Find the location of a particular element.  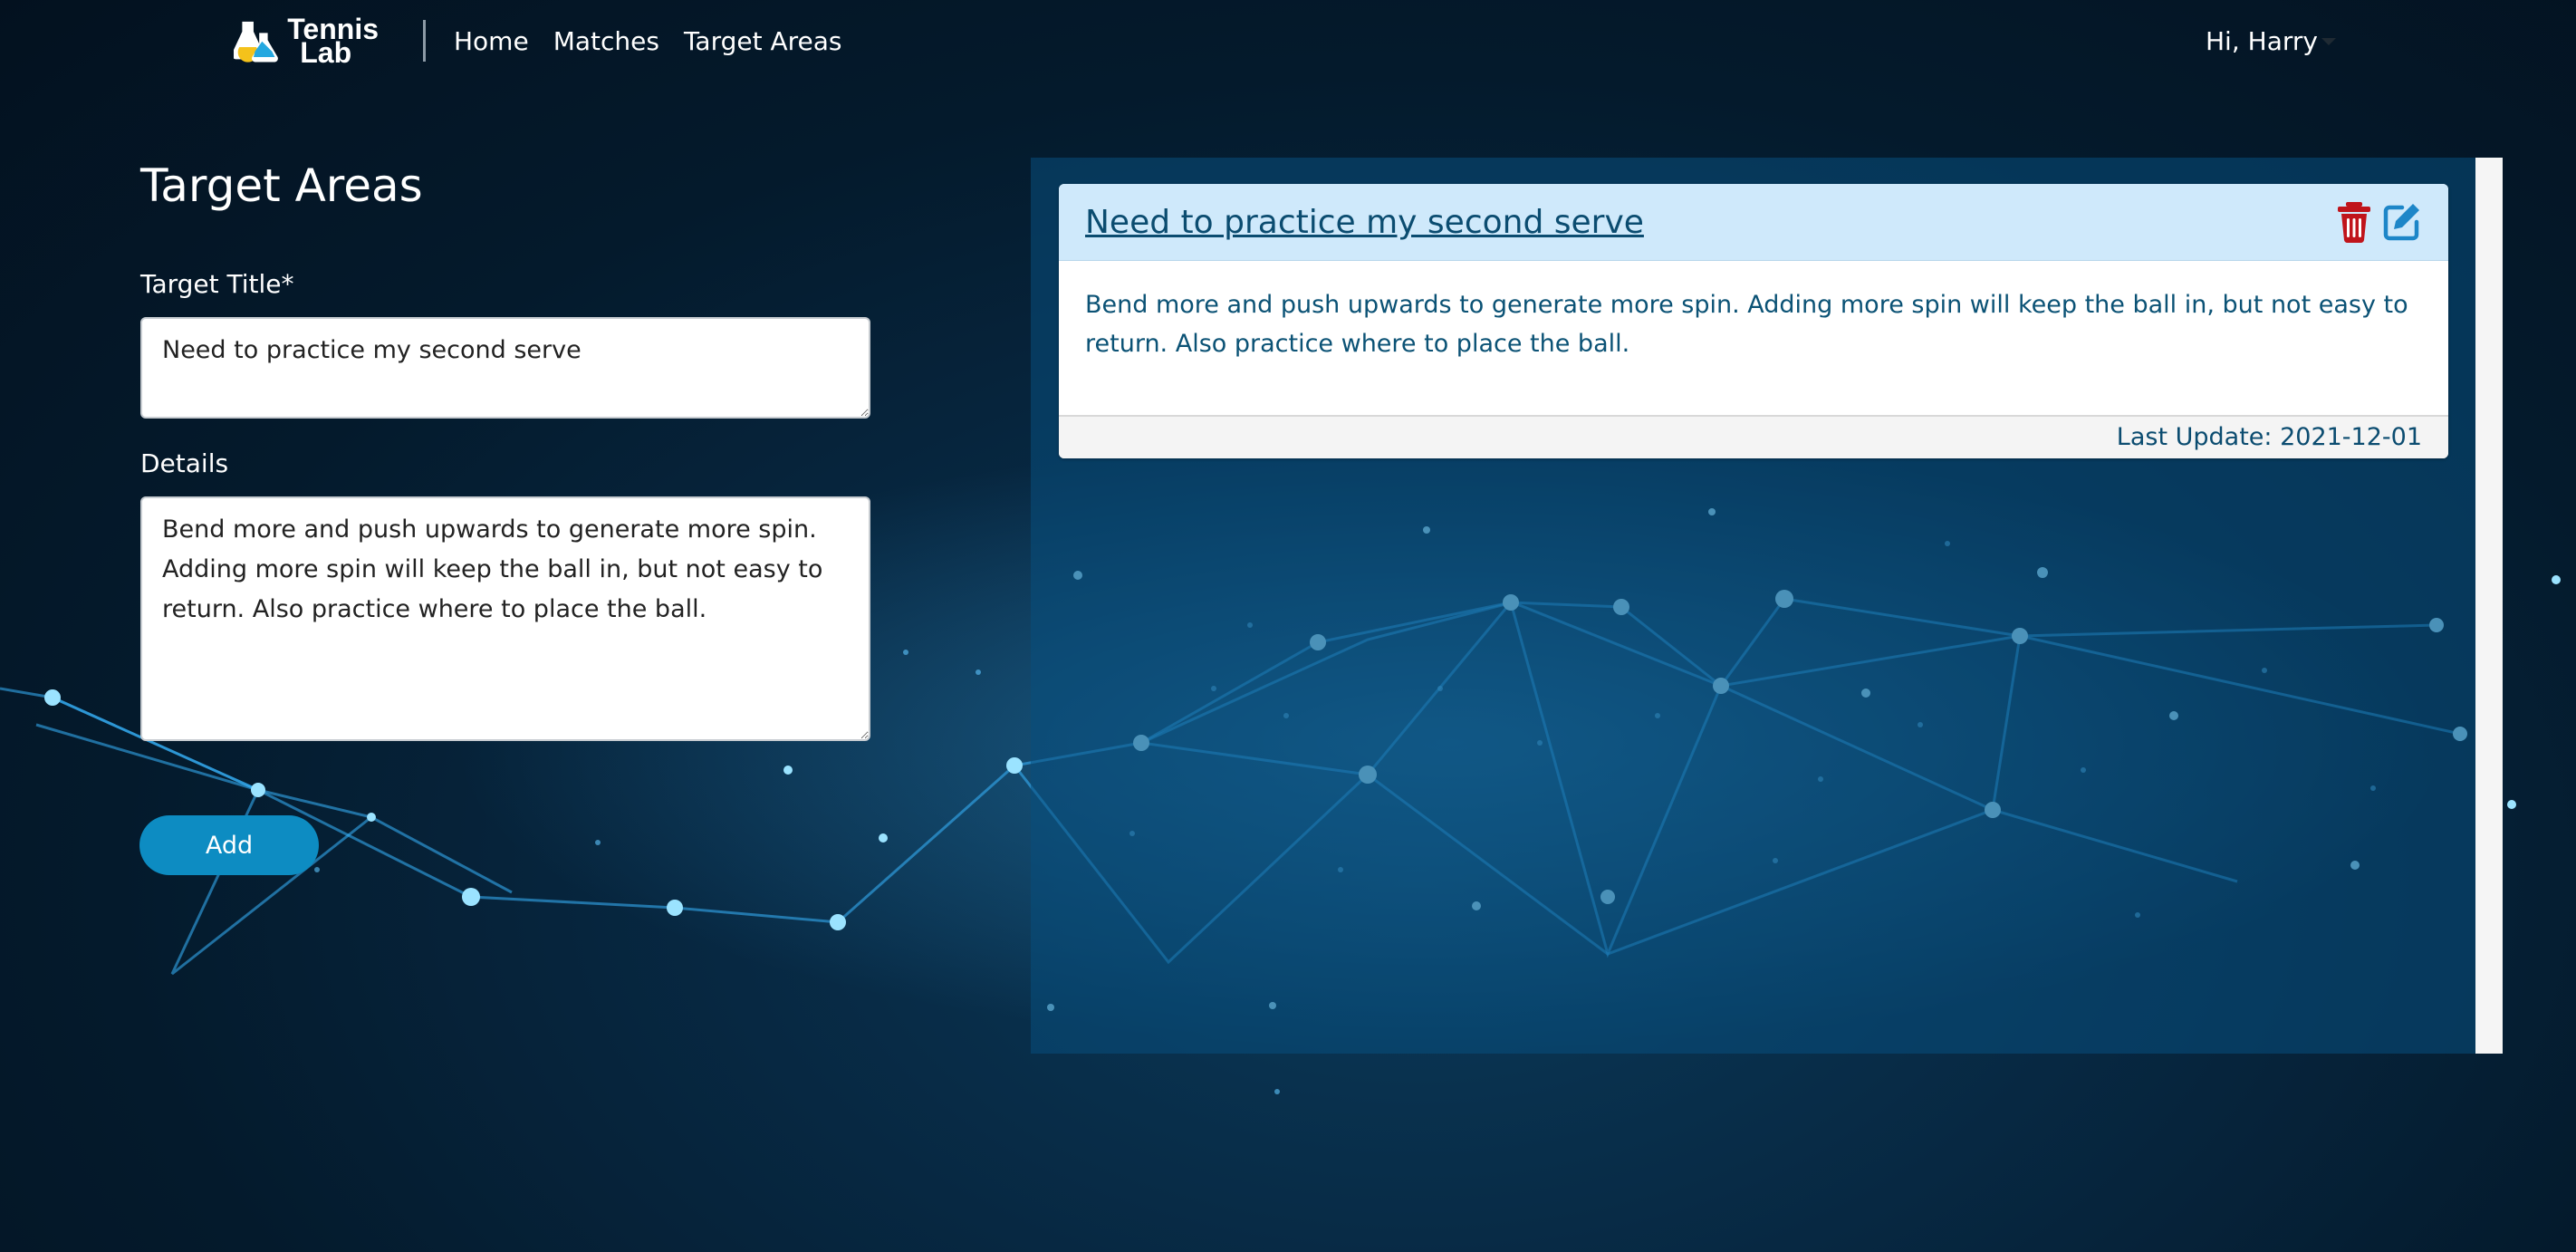

target-title-input: Need to practice my second serve is located at coordinates (505, 368).